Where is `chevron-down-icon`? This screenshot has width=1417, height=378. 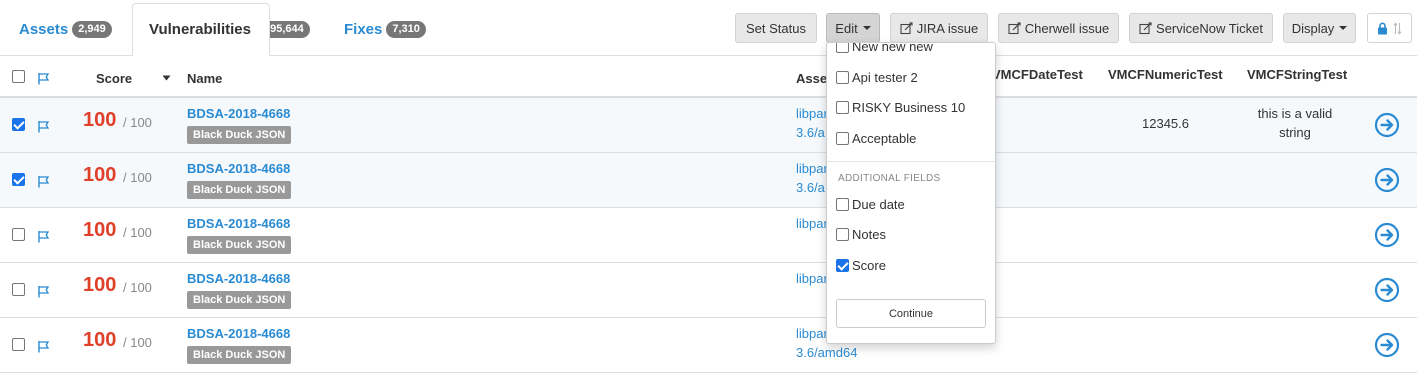
chevron-down-icon is located at coordinates (1343, 28).